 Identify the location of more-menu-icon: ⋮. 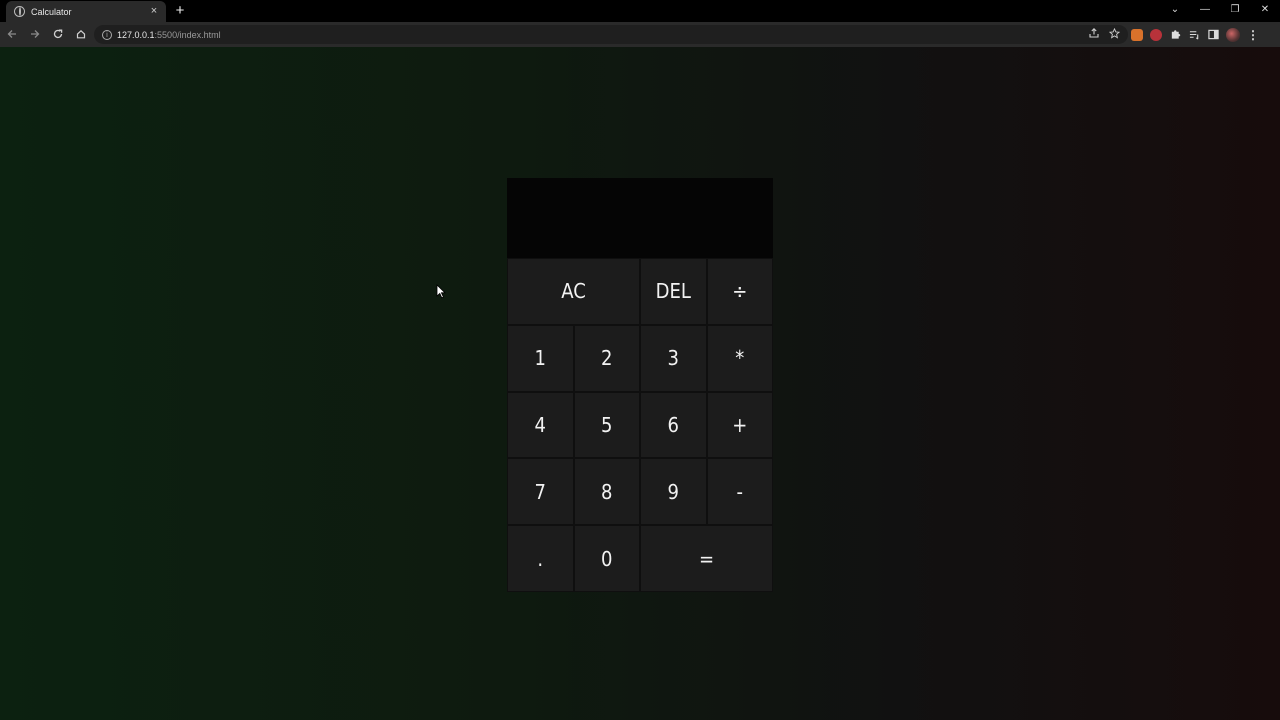
(1253, 35).